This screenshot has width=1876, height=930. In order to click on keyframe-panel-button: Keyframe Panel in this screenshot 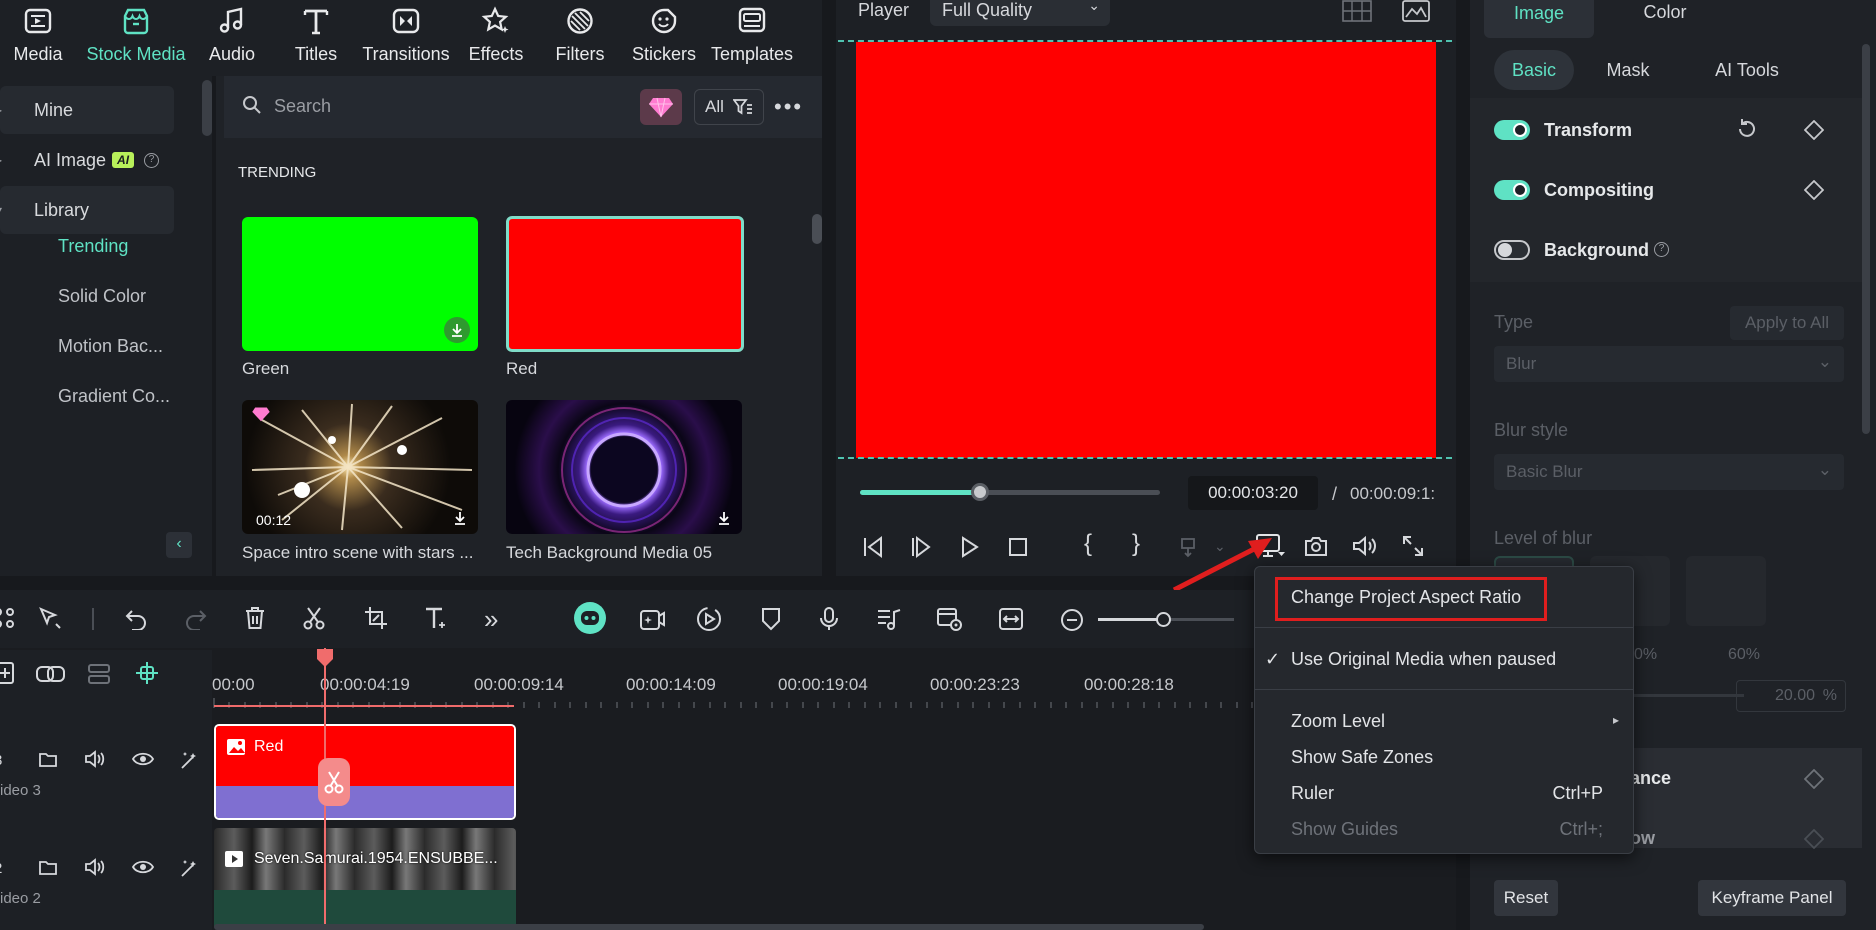, I will do `click(1772, 898)`.